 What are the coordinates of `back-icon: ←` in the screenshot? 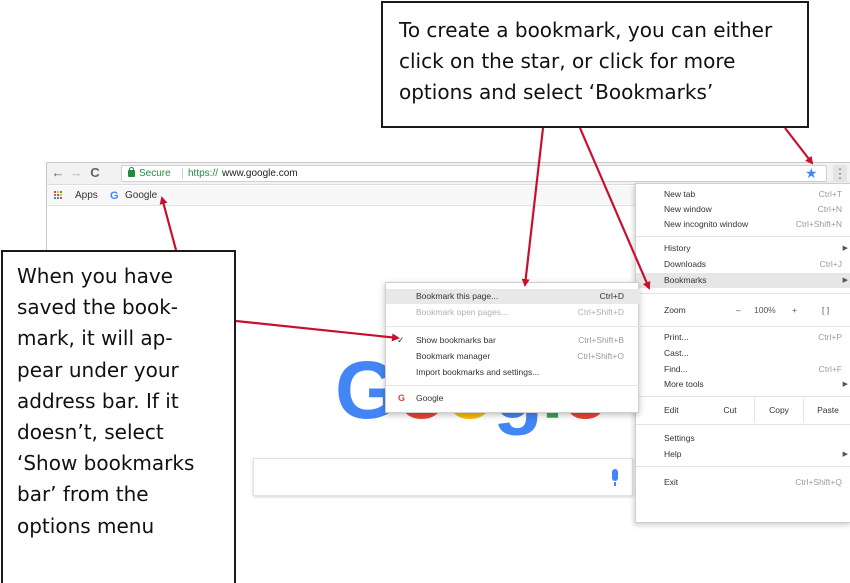 It's located at (58, 173).